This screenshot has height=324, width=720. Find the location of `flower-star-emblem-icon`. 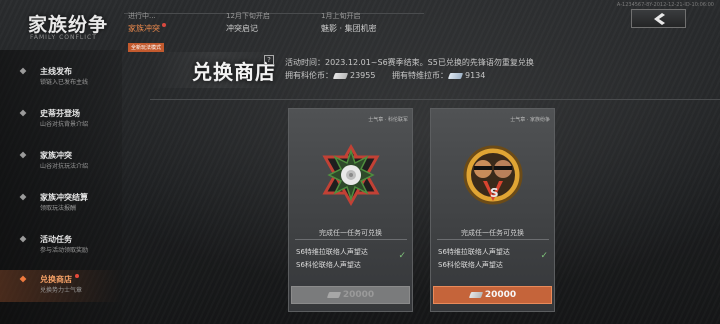

flower-star-emblem-icon is located at coordinates (351, 175).